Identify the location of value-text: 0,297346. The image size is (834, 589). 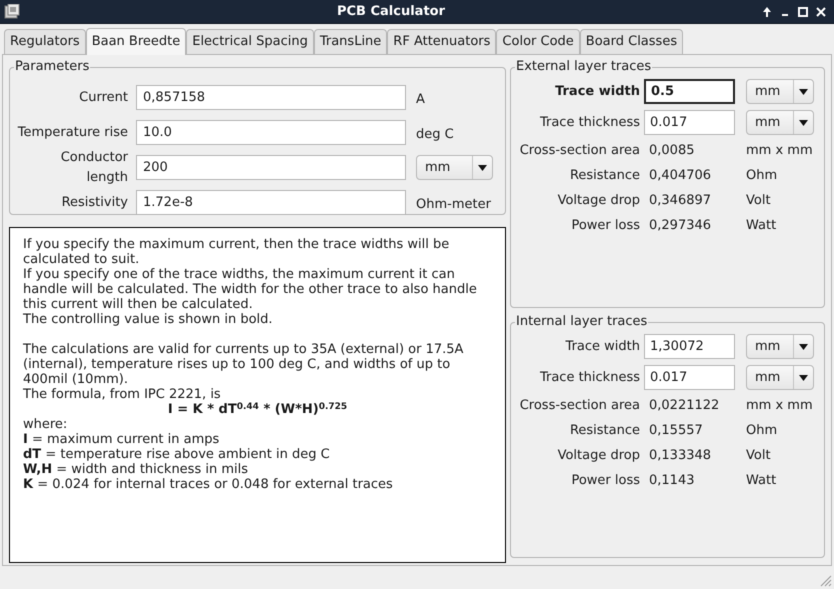
(680, 225).